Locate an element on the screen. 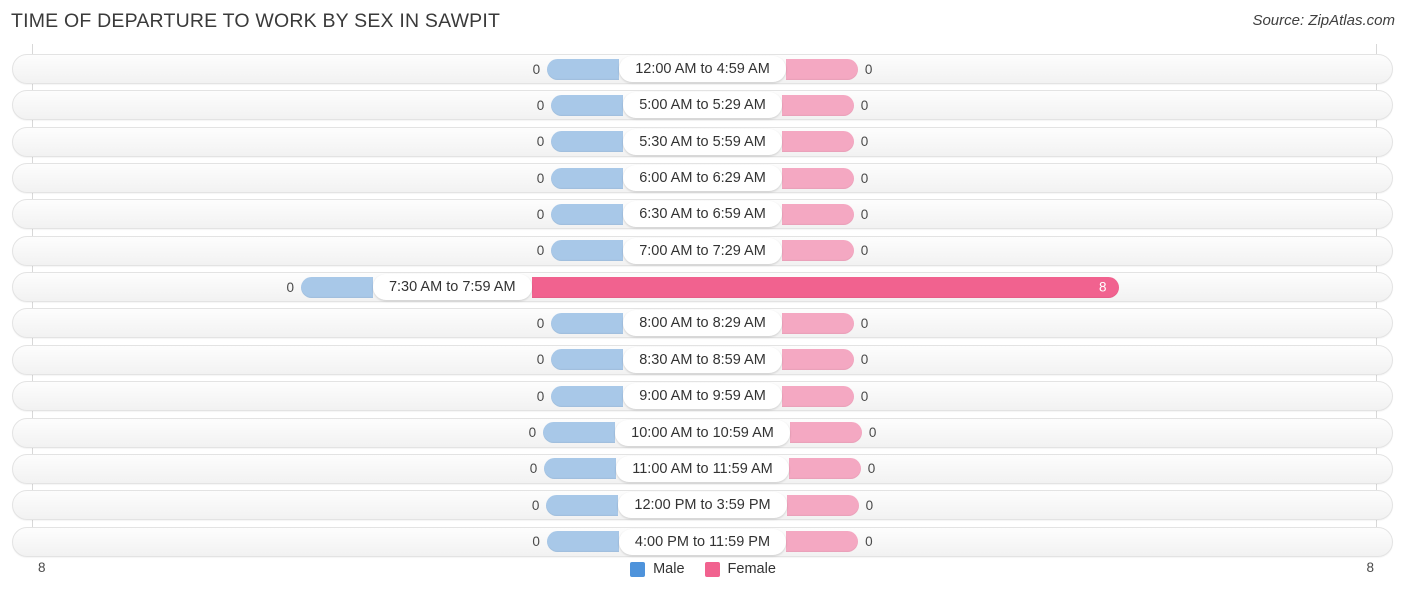  chart-footer: 8 8 Male Female is located at coordinates (703, 575).